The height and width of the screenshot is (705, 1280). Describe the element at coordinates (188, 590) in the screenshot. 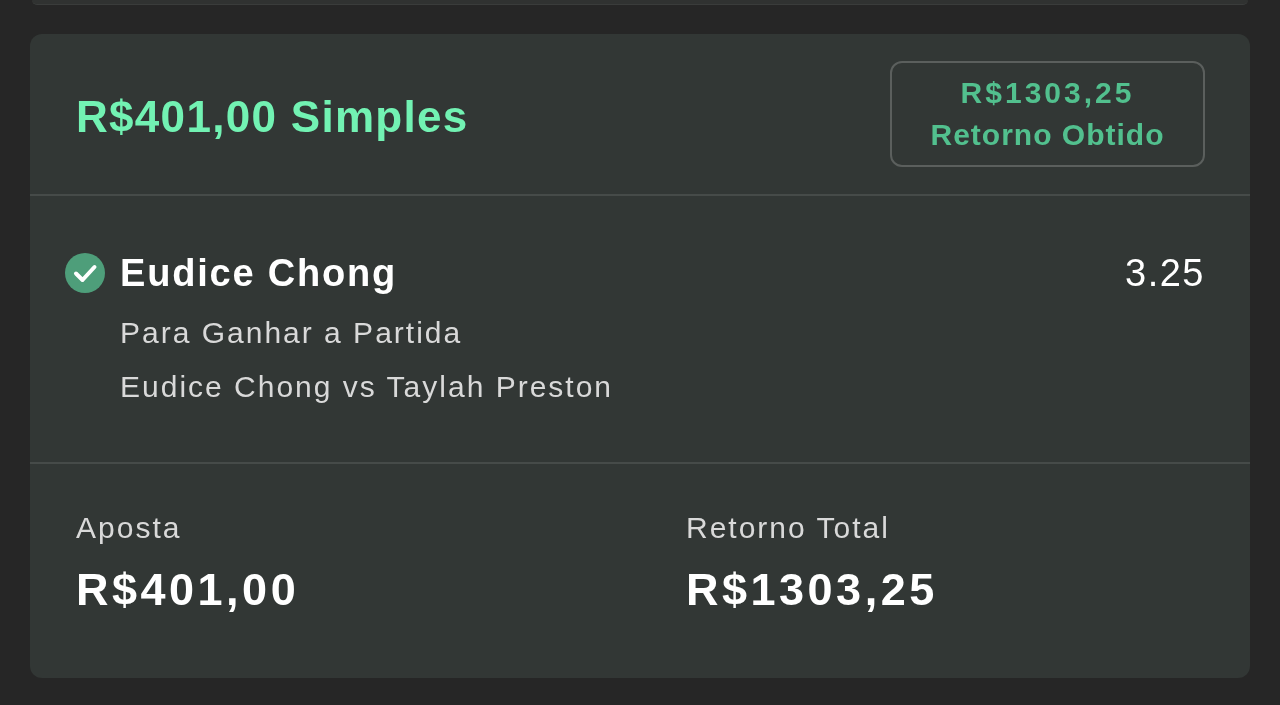

I see `summary-value: R$401,00` at that location.